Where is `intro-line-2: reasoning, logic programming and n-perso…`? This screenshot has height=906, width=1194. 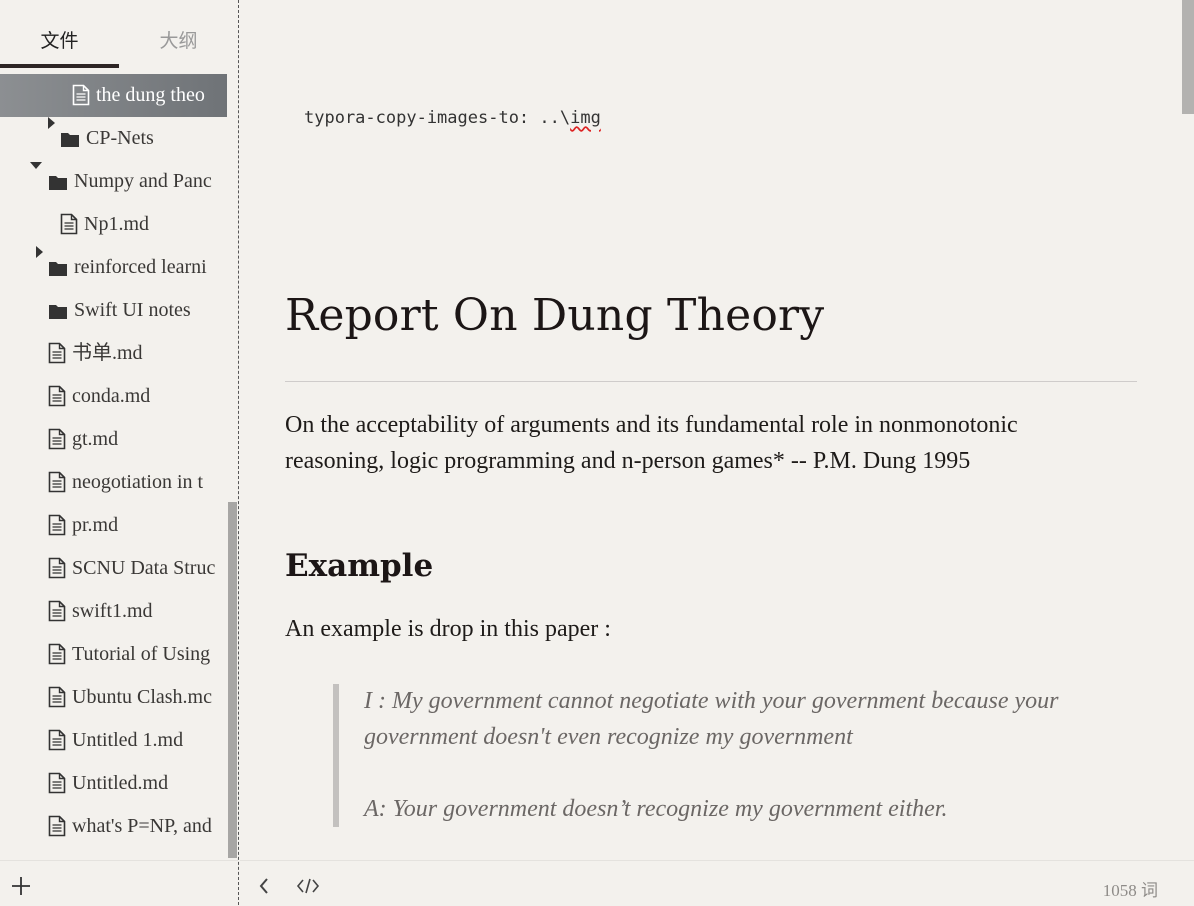
intro-line-2: reasoning, logic programming and n-perso… is located at coordinates (628, 461).